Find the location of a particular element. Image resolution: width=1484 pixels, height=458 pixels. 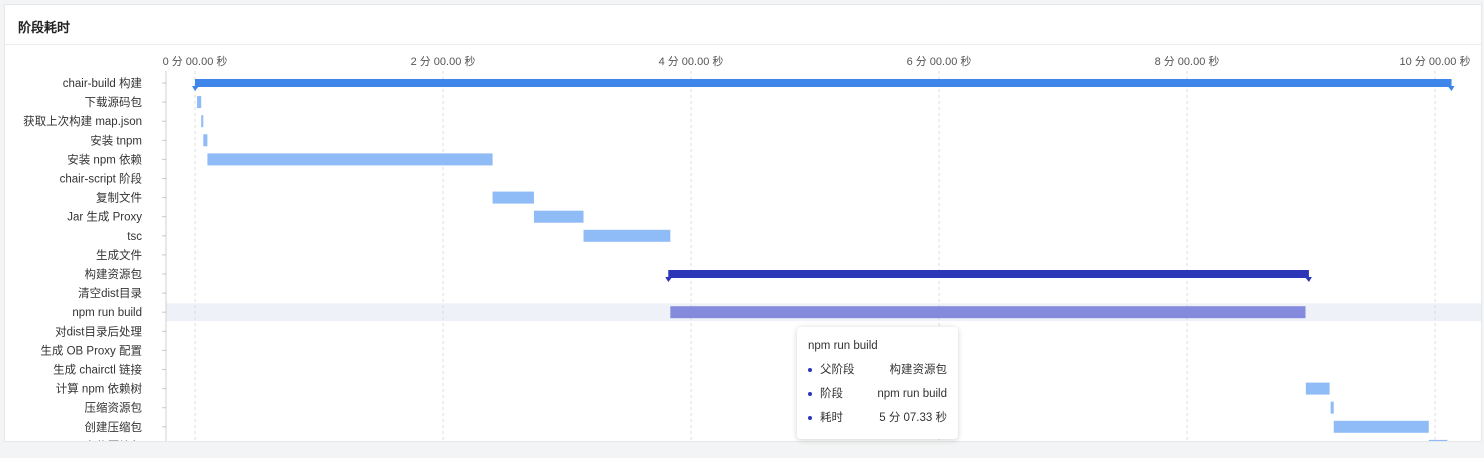

x-tick-label: 10 分 00.00 秒 is located at coordinates (1435, 61).